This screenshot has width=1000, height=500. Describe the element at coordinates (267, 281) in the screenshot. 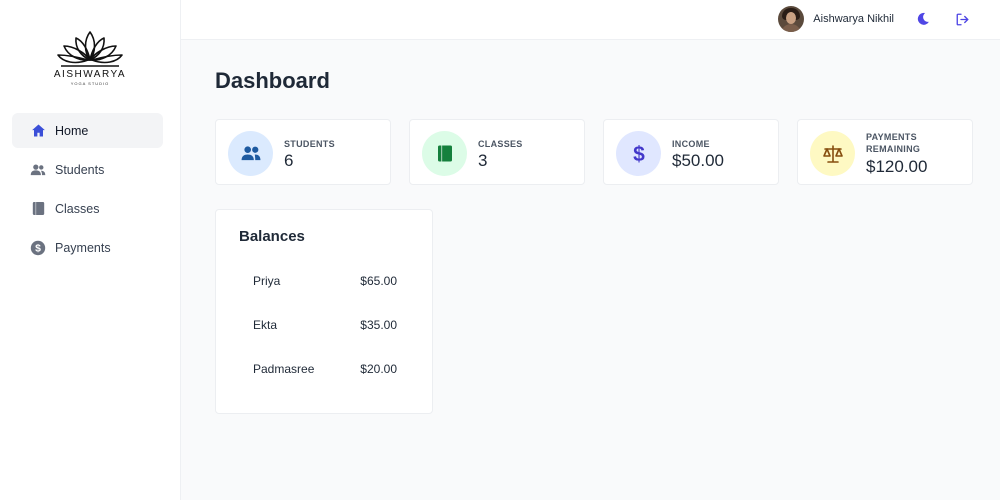

I see `balance-name: Priya` at that location.